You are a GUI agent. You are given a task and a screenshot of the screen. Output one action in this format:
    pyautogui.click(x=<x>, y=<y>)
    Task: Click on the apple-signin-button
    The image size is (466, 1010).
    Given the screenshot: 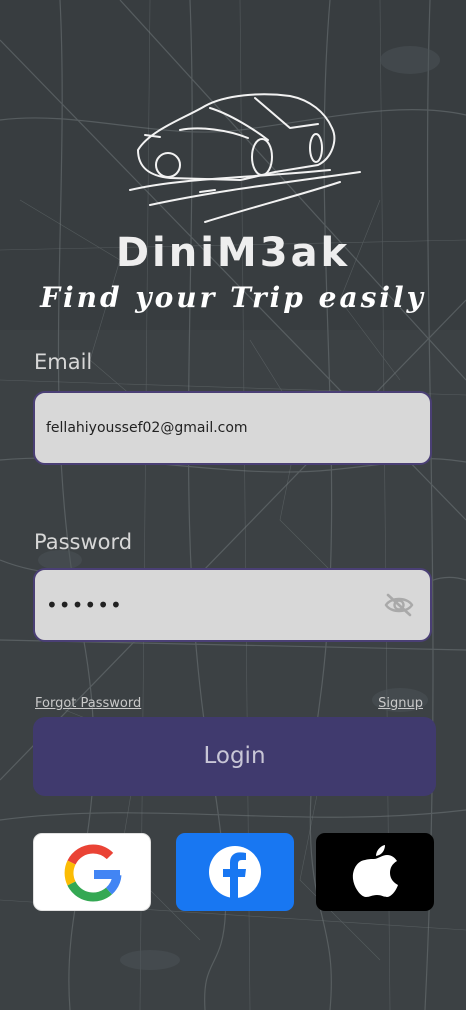 What is the action you would take?
    pyautogui.click(x=375, y=872)
    